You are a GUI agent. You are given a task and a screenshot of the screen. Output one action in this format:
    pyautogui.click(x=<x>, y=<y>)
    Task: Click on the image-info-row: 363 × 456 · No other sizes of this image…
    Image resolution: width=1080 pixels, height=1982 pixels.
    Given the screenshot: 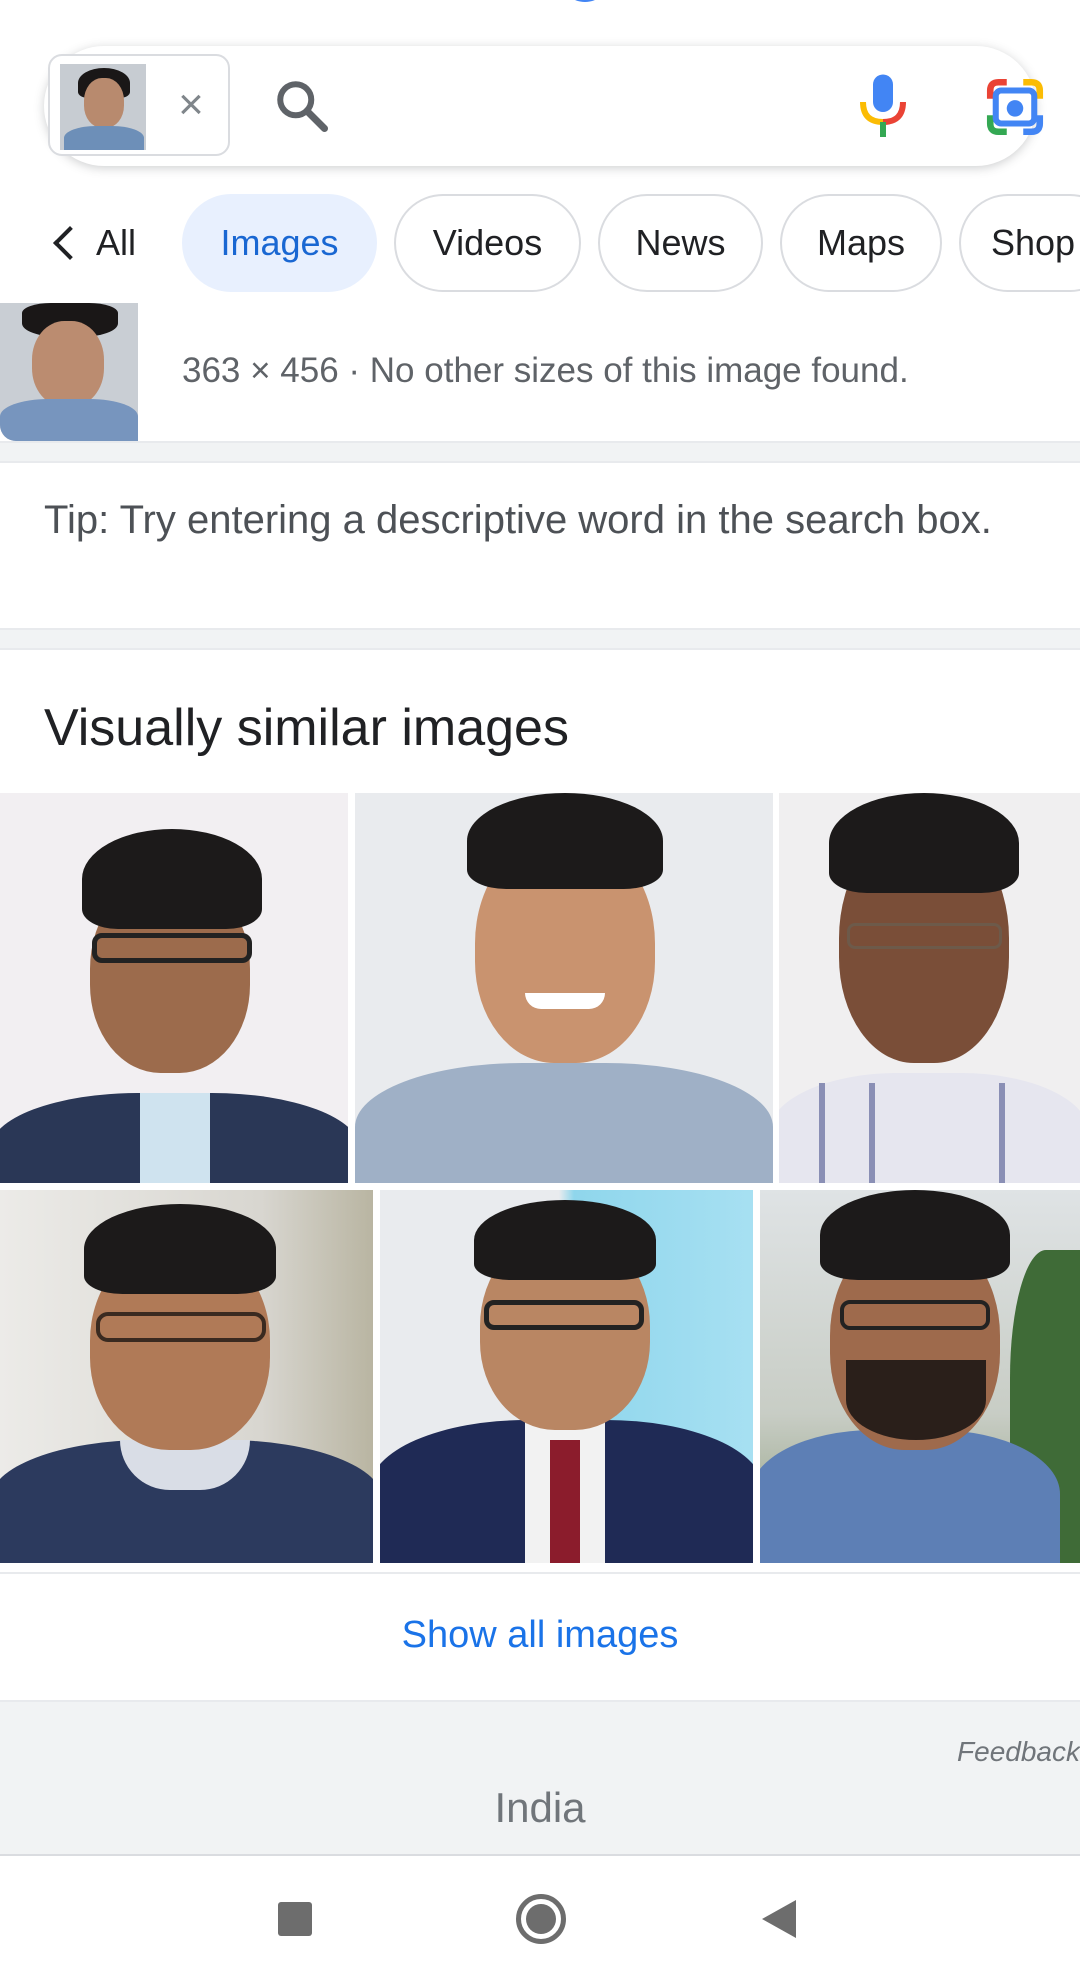 What is the action you would take?
    pyautogui.click(x=540, y=372)
    